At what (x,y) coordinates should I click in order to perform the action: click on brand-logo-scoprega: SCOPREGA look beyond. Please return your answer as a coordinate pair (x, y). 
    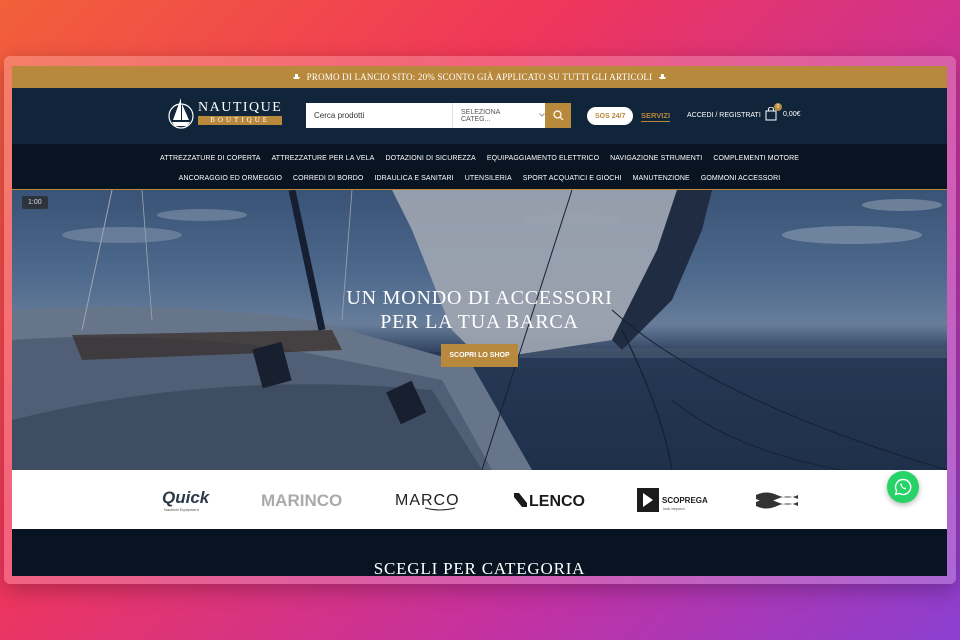
    Looking at the image, I should click on (672, 500).